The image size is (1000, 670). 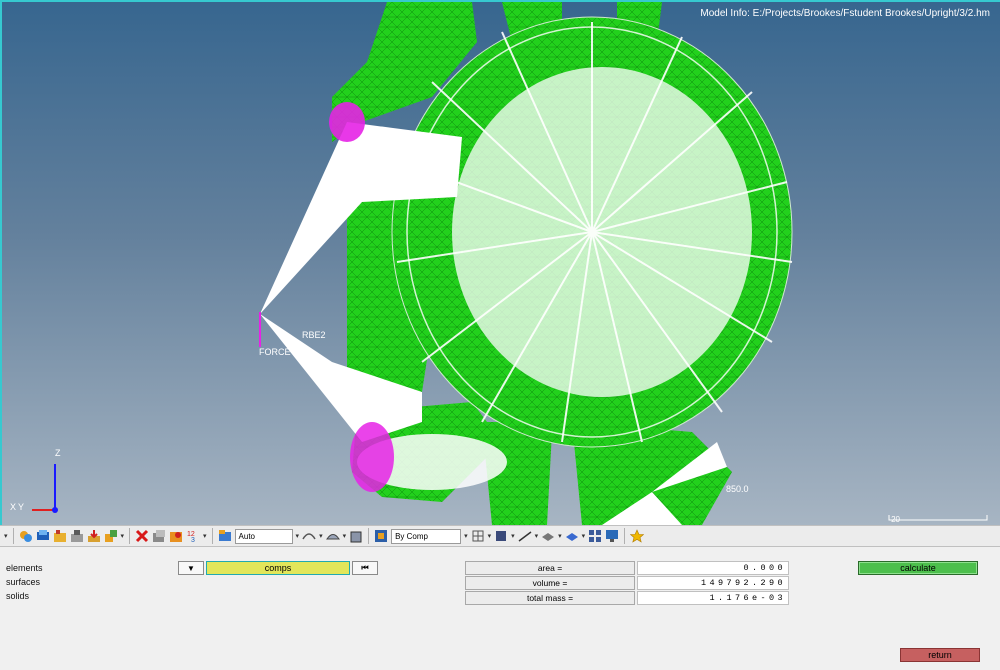 What do you see at coordinates (247, 536) in the screenshot?
I see `display-auto-value: Auto` at bounding box center [247, 536].